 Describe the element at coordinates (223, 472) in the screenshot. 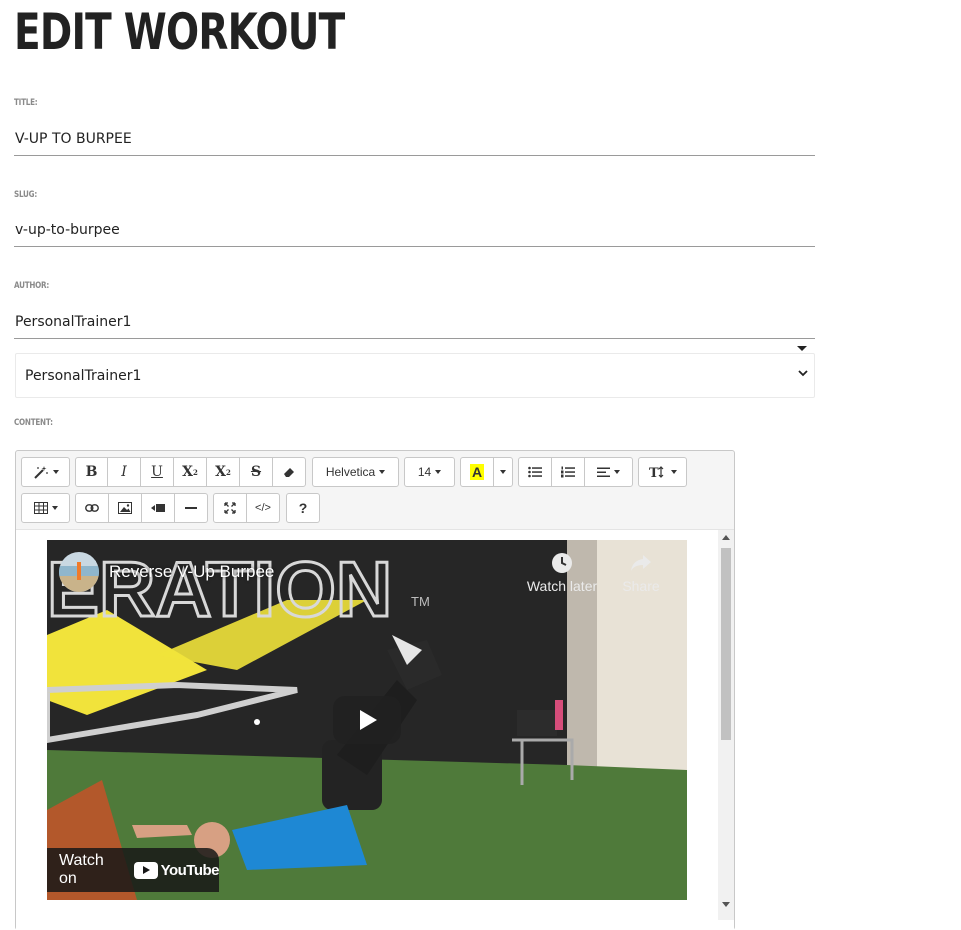

I see `subscript-button: X2` at that location.